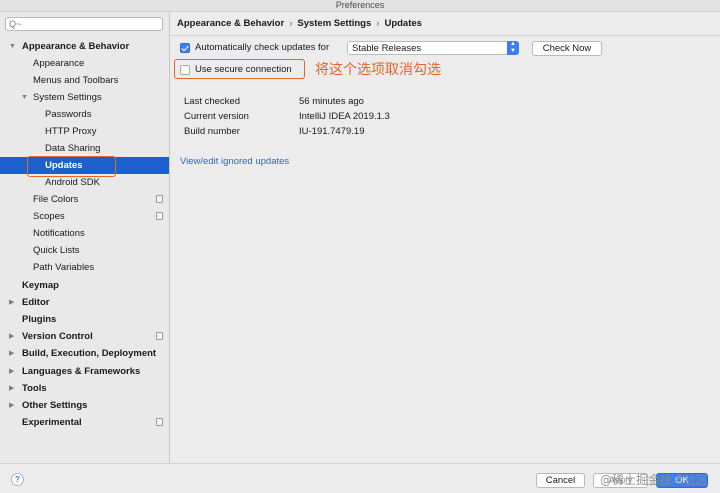 The width and height of the screenshot is (720, 493). What do you see at coordinates (378, 70) in the screenshot?
I see `annotation-text: 将这个选项取消勾选` at bounding box center [378, 70].